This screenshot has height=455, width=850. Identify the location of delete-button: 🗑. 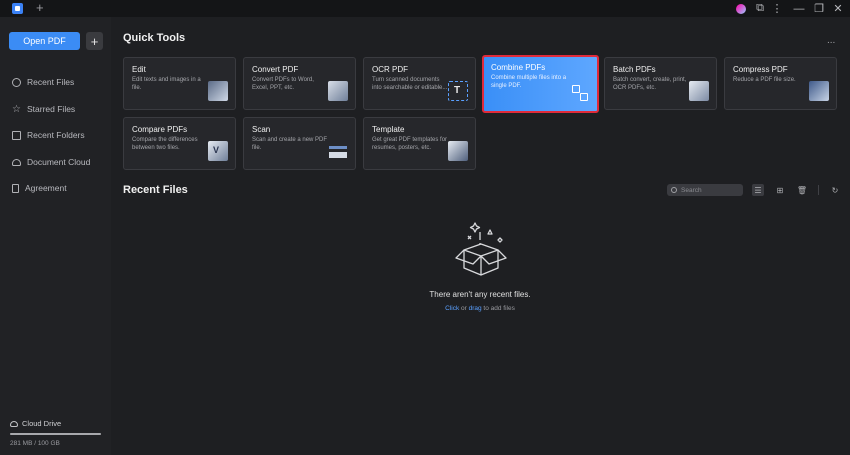
(802, 190).